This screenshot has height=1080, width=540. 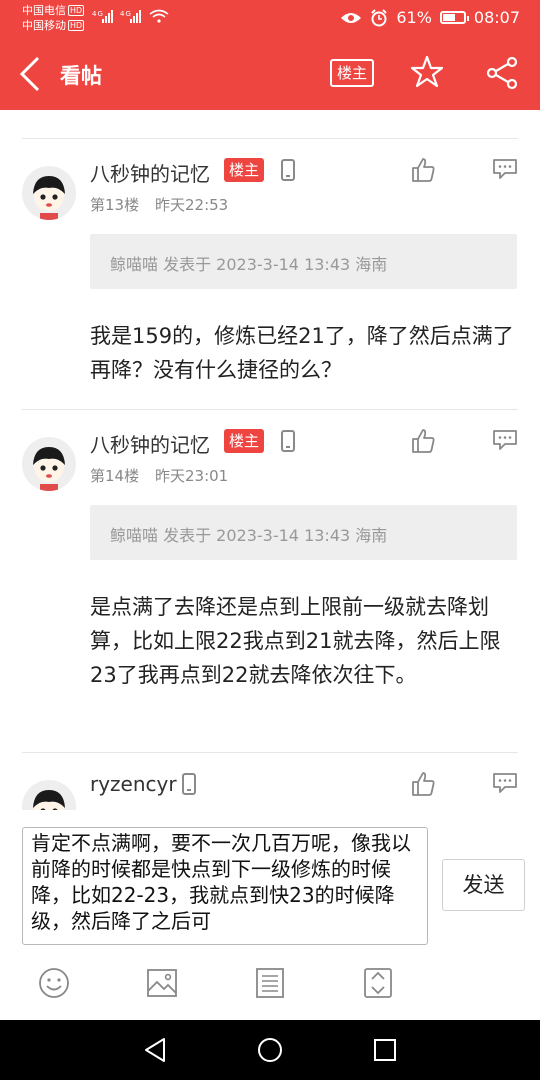 What do you see at coordinates (427, 72) in the screenshot?
I see `star-icon` at bounding box center [427, 72].